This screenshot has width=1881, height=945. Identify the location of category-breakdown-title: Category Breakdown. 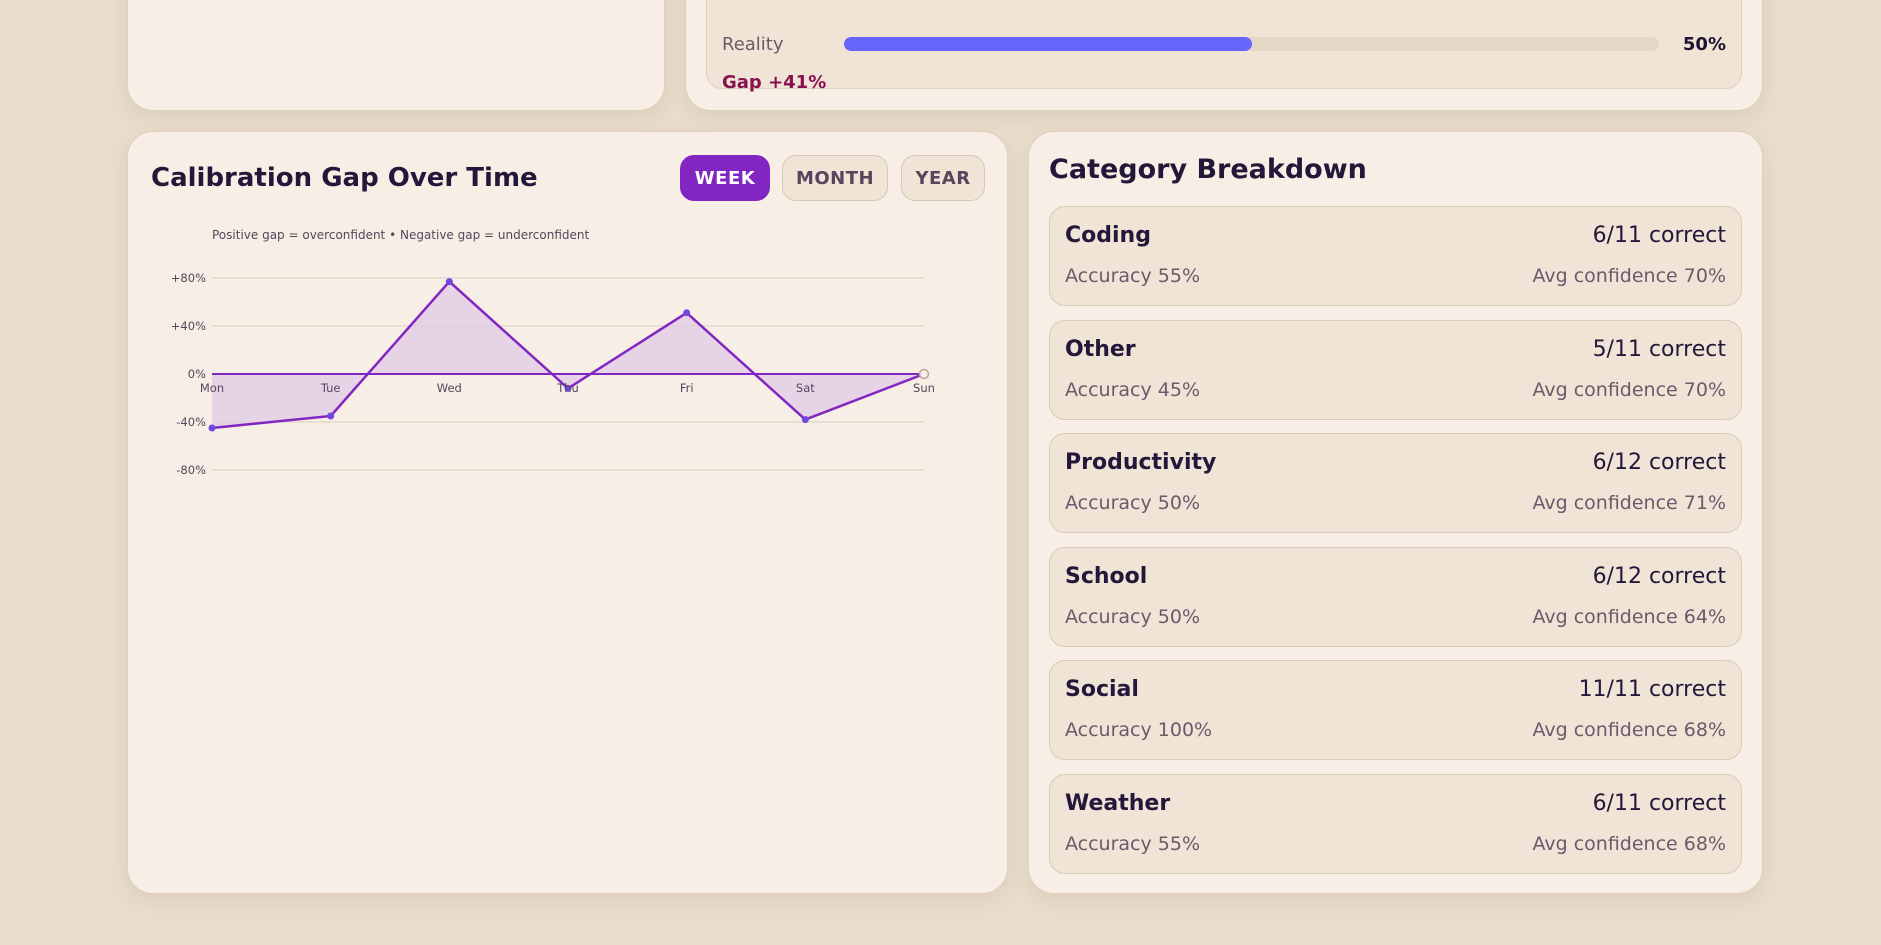
(1208, 169).